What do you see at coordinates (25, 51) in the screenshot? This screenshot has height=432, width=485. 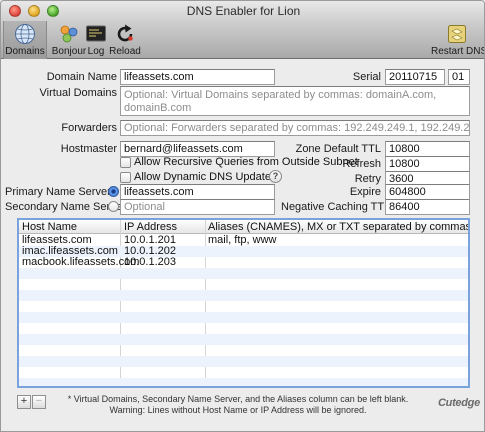 I see `toolbar-domains-label: Domains` at bounding box center [25, 51].